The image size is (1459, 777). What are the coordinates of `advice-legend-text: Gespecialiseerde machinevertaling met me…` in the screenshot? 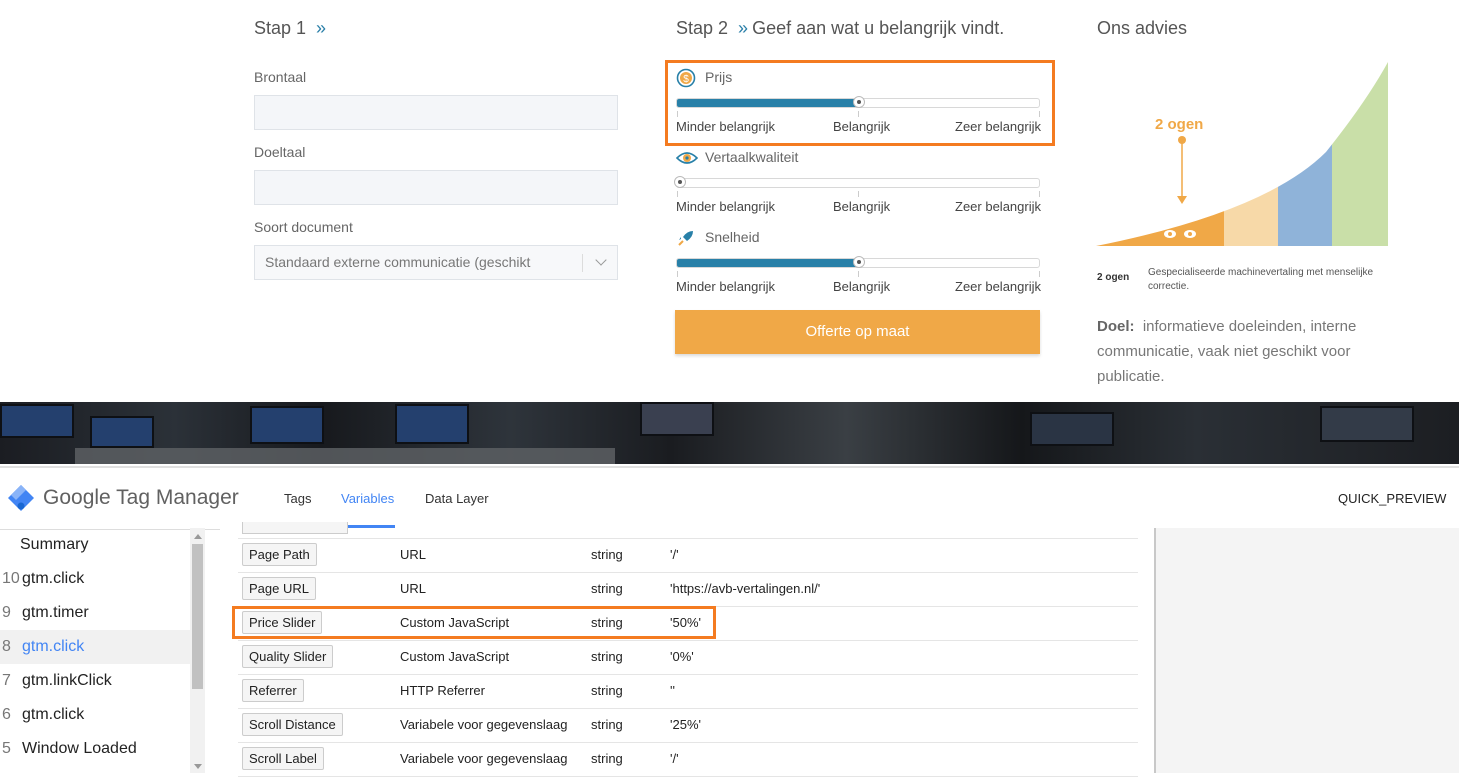 It's located at (1261, 279).